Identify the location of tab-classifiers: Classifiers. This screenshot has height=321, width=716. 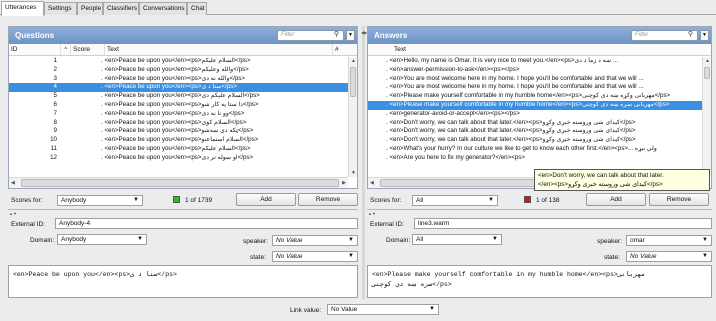
(121, 8).